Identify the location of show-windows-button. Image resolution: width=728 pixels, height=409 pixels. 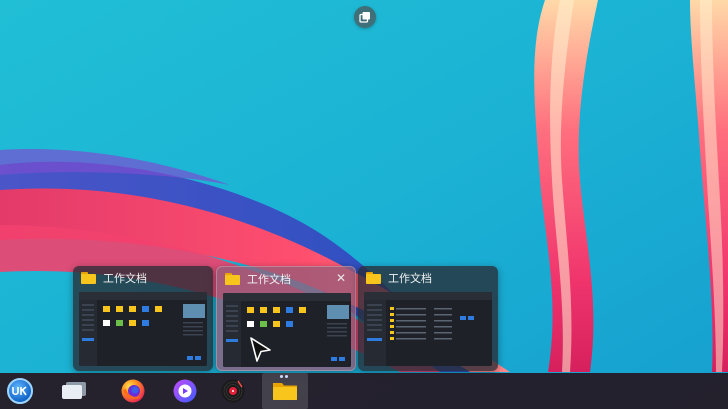
(74, 391).